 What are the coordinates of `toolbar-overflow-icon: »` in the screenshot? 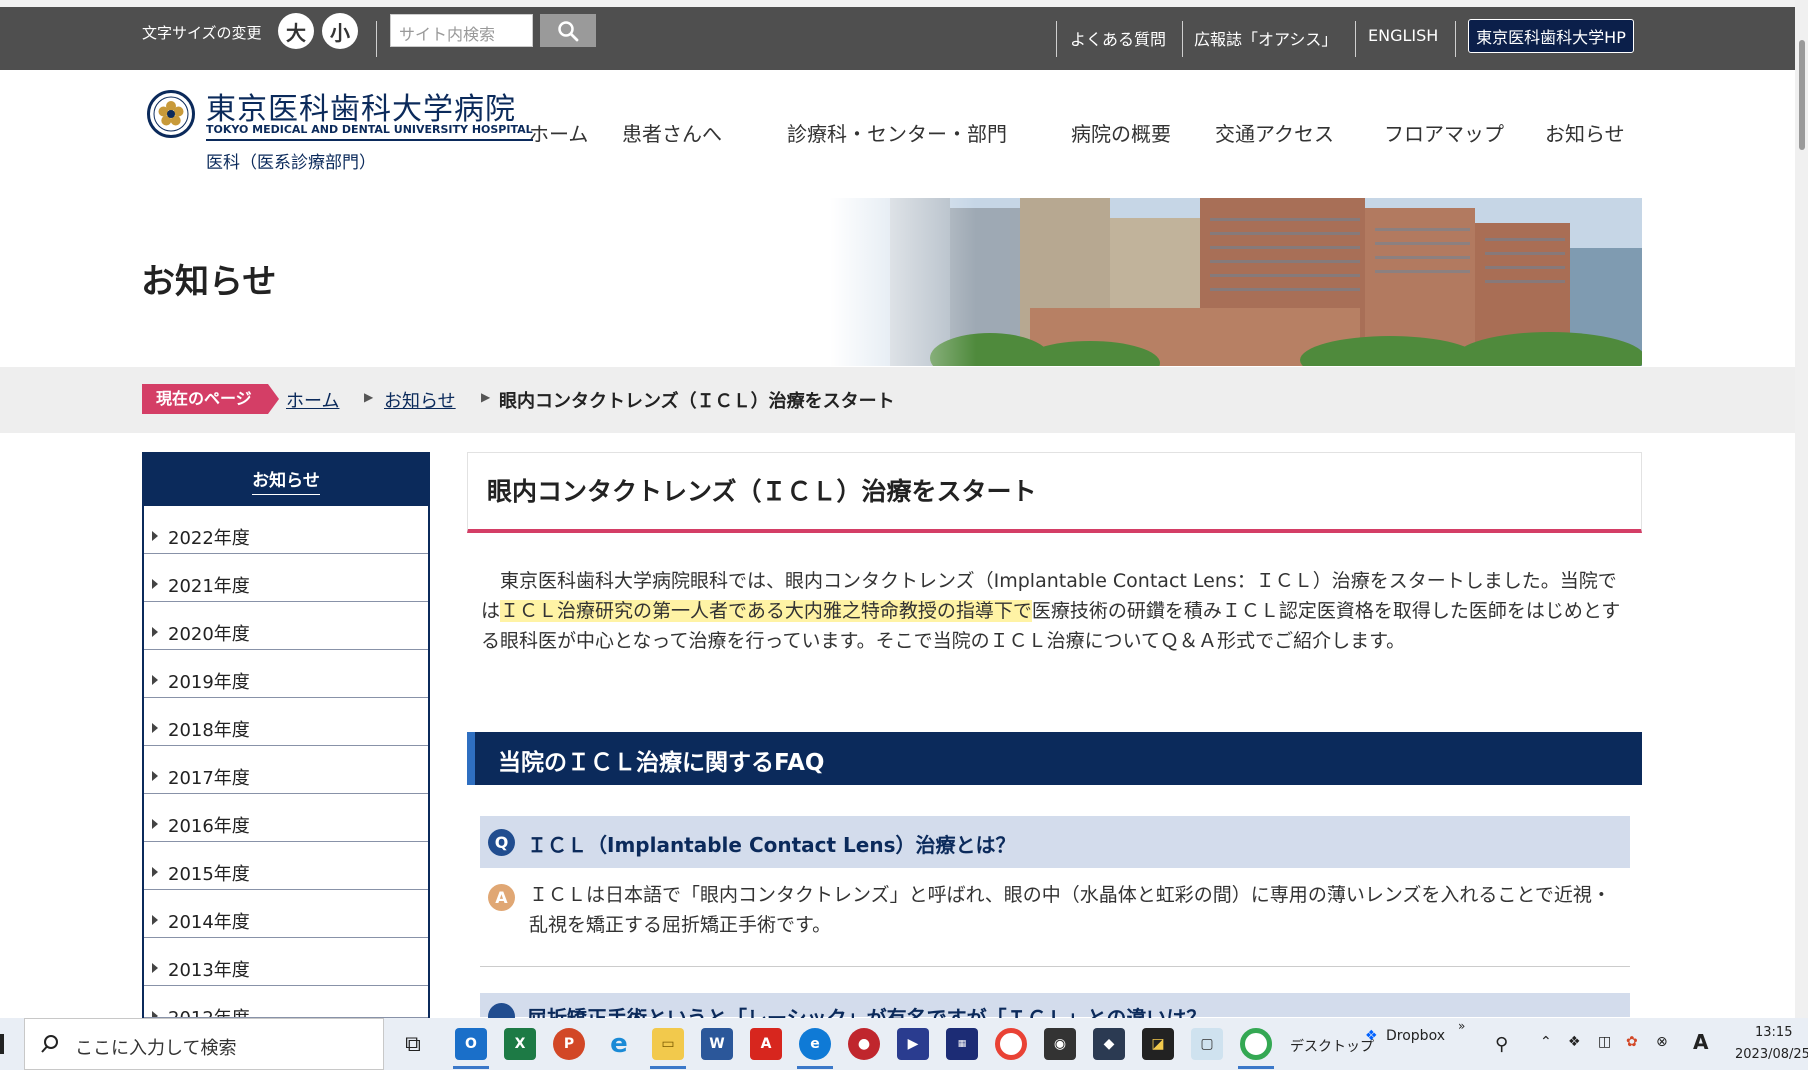 It's located at (1461, 1026).